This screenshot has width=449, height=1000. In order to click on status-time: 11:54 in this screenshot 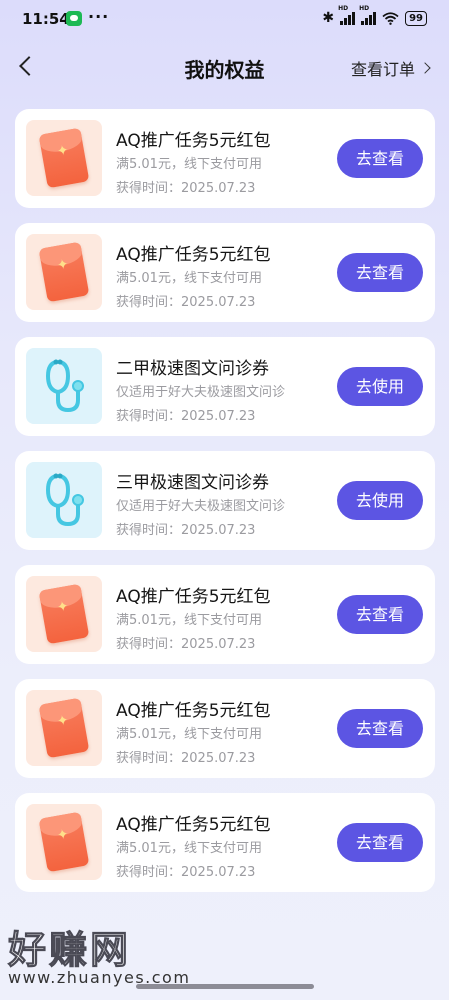, I will do `click(46, 19)`.